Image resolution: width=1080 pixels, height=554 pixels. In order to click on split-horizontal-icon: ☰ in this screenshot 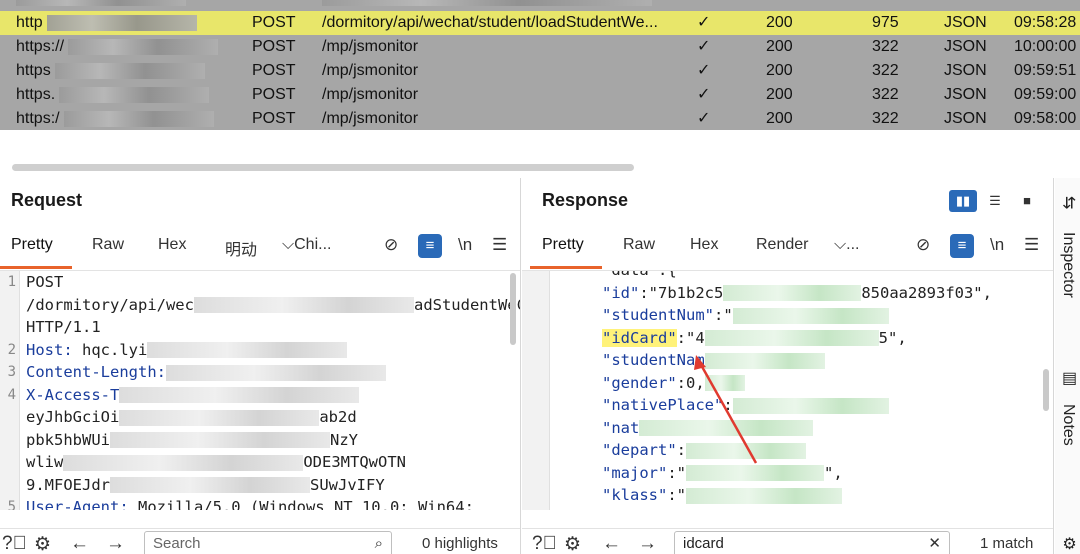, I will do `click(995, 201)`.